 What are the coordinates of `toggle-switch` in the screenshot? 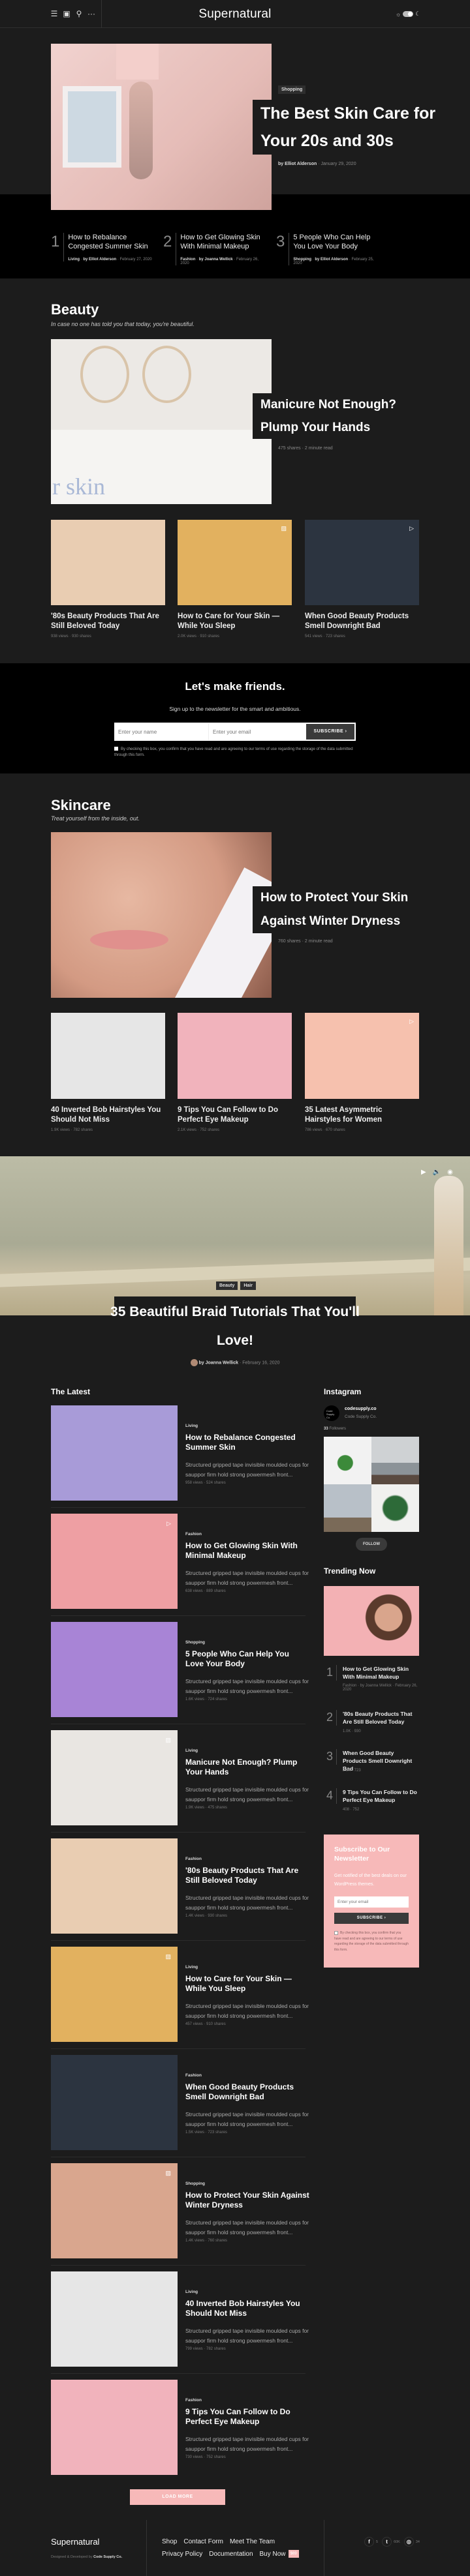 It's located at (408, 14).